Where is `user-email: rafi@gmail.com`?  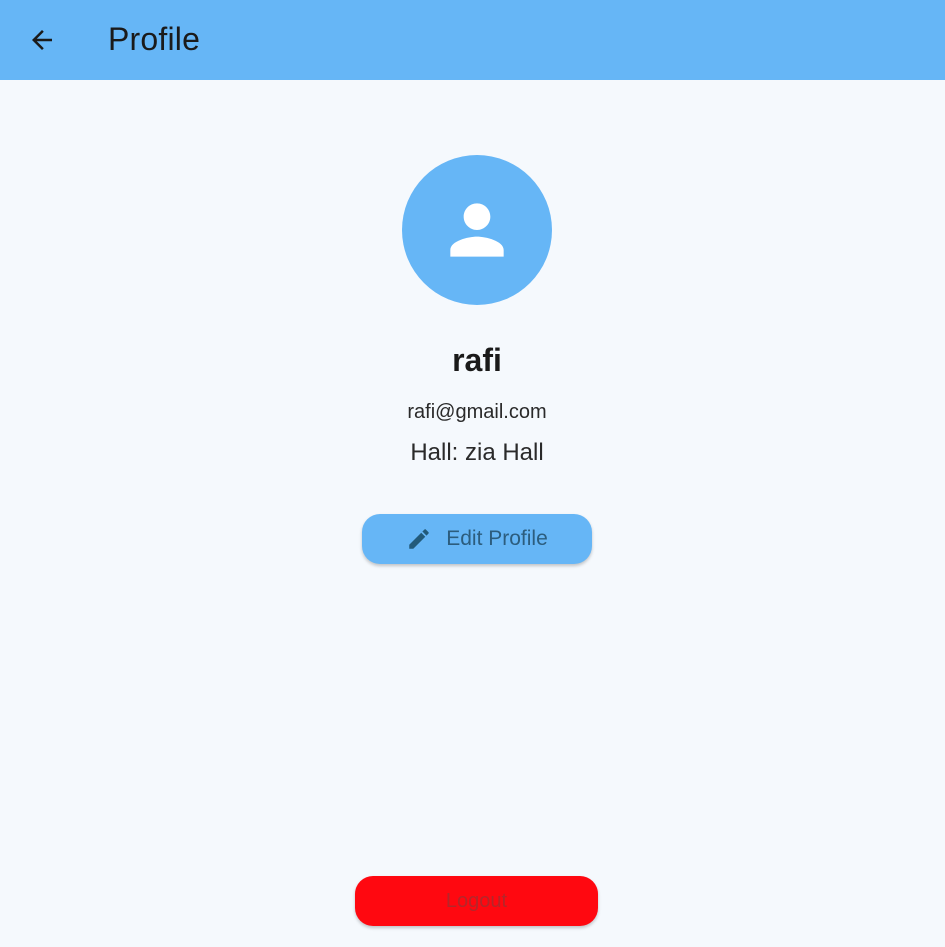 user-email: rafi@gmail.com is located at coordinates (477, 412).